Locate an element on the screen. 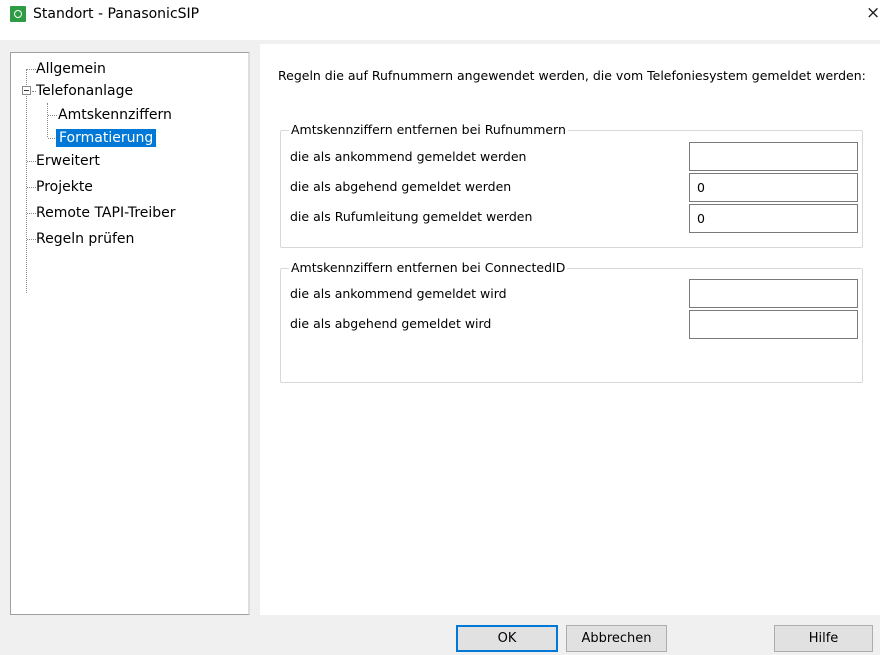  tree-item-allgemein: Allgemein is located at coordinates (71, 69).